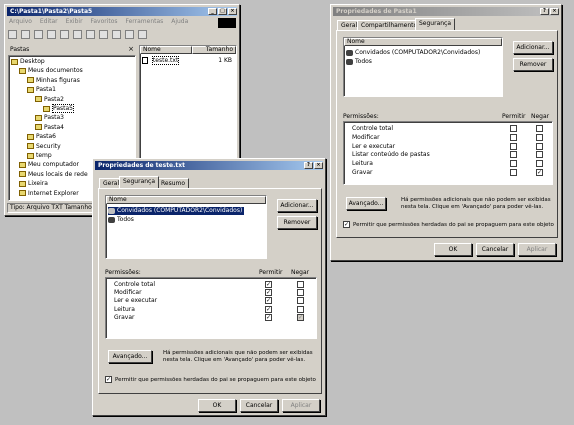 The image size is (574, 425). Describe the element at coordinates (188, 60) in the screenshot. I see `file-row: teste.txt 1 KB` at that location.